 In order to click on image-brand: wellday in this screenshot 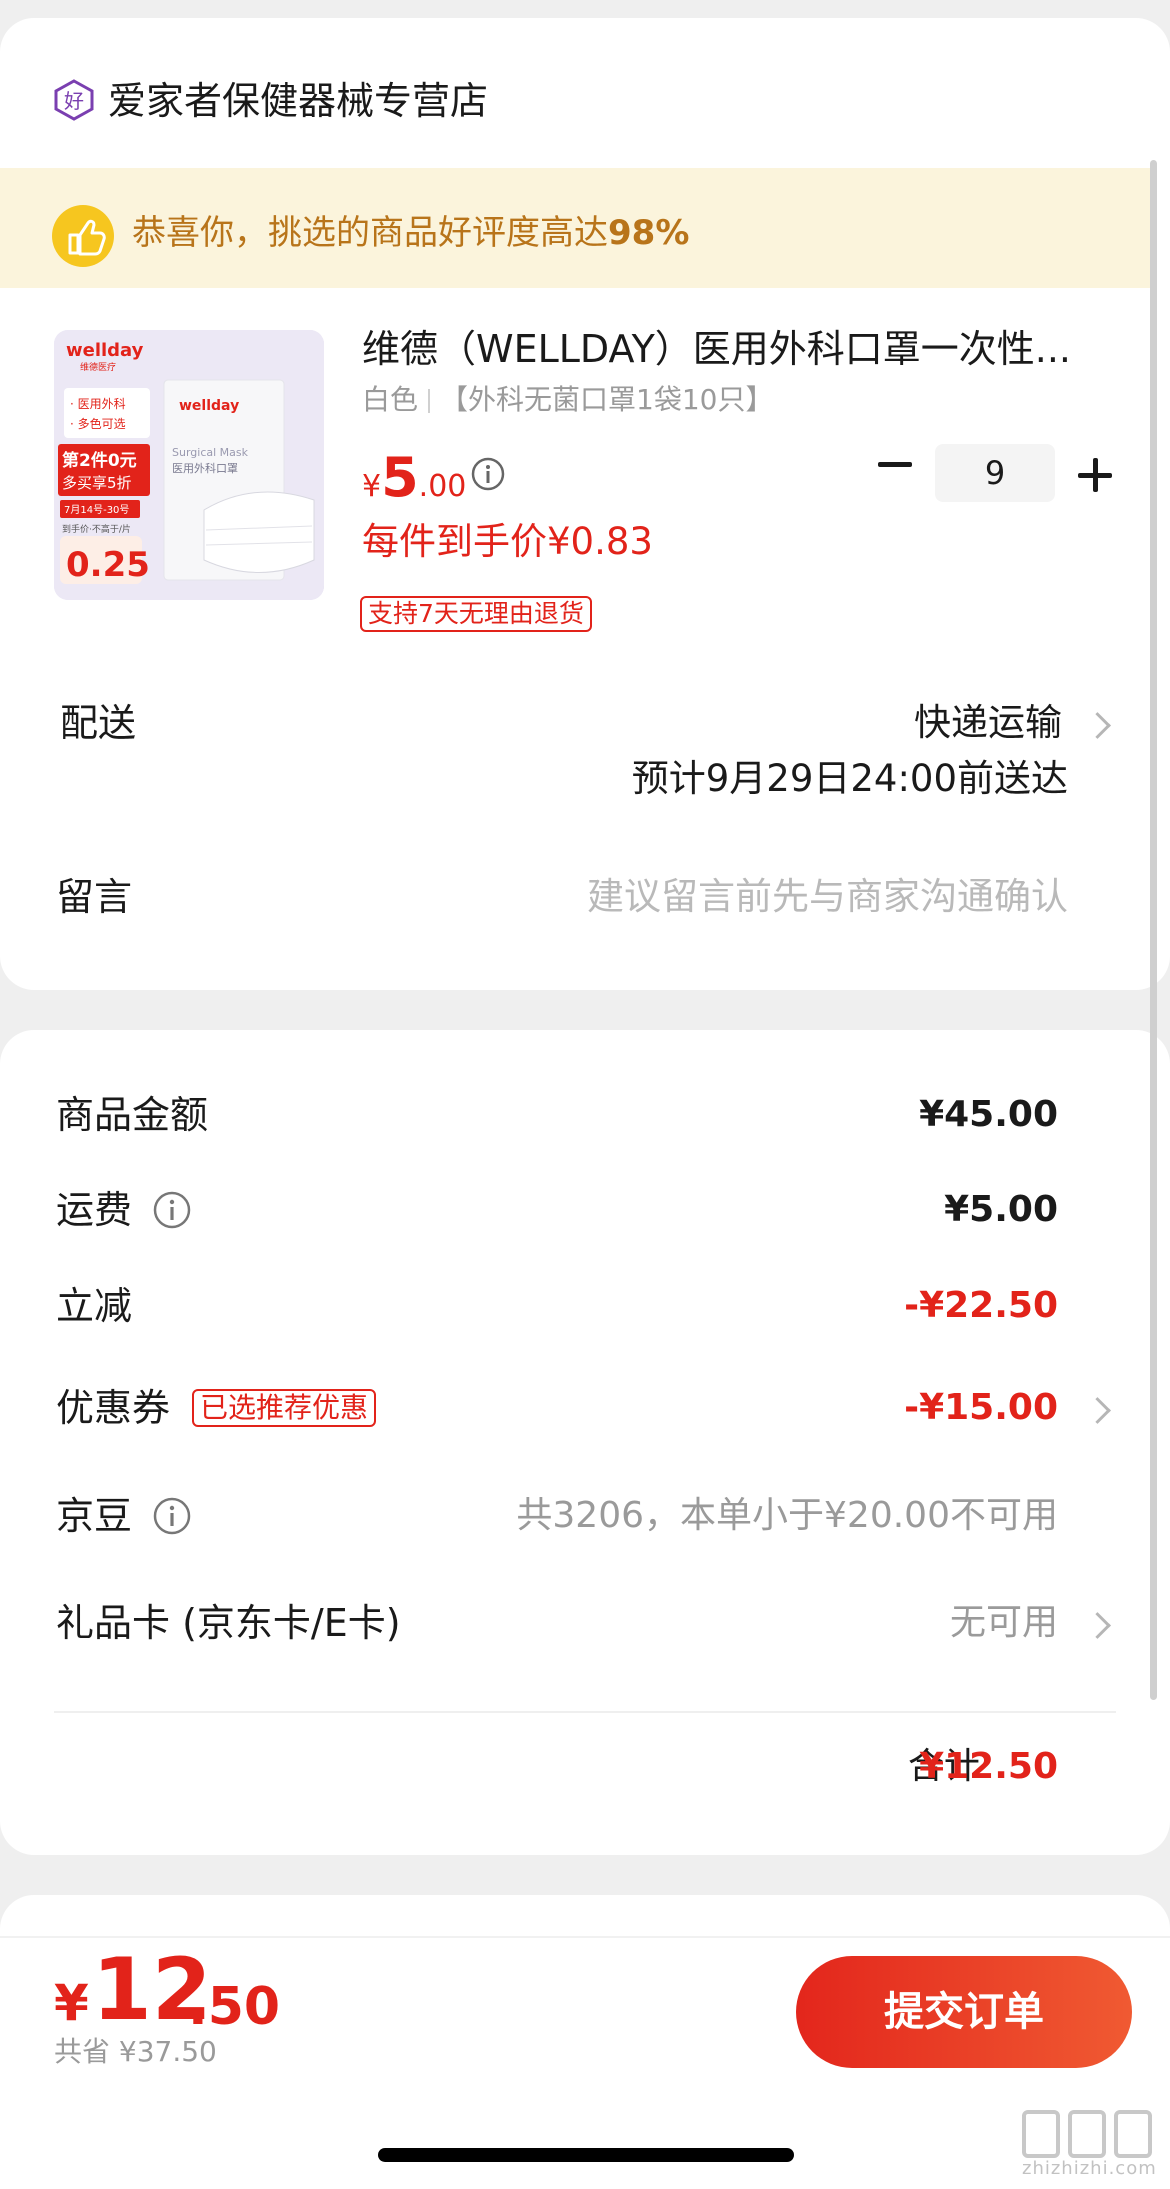, I will do `click(105, 350)`.